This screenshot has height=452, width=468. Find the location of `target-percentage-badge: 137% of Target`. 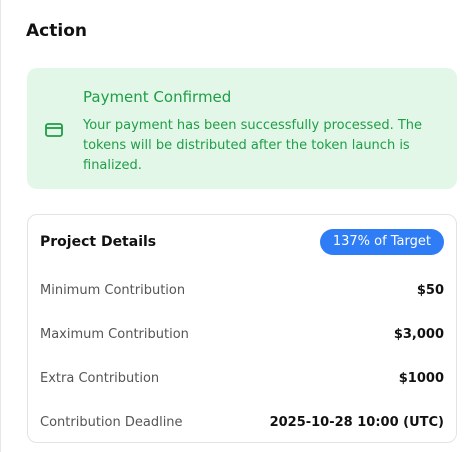

target-percentage-badge: 137% of Target is located at coordinates (381, 242).